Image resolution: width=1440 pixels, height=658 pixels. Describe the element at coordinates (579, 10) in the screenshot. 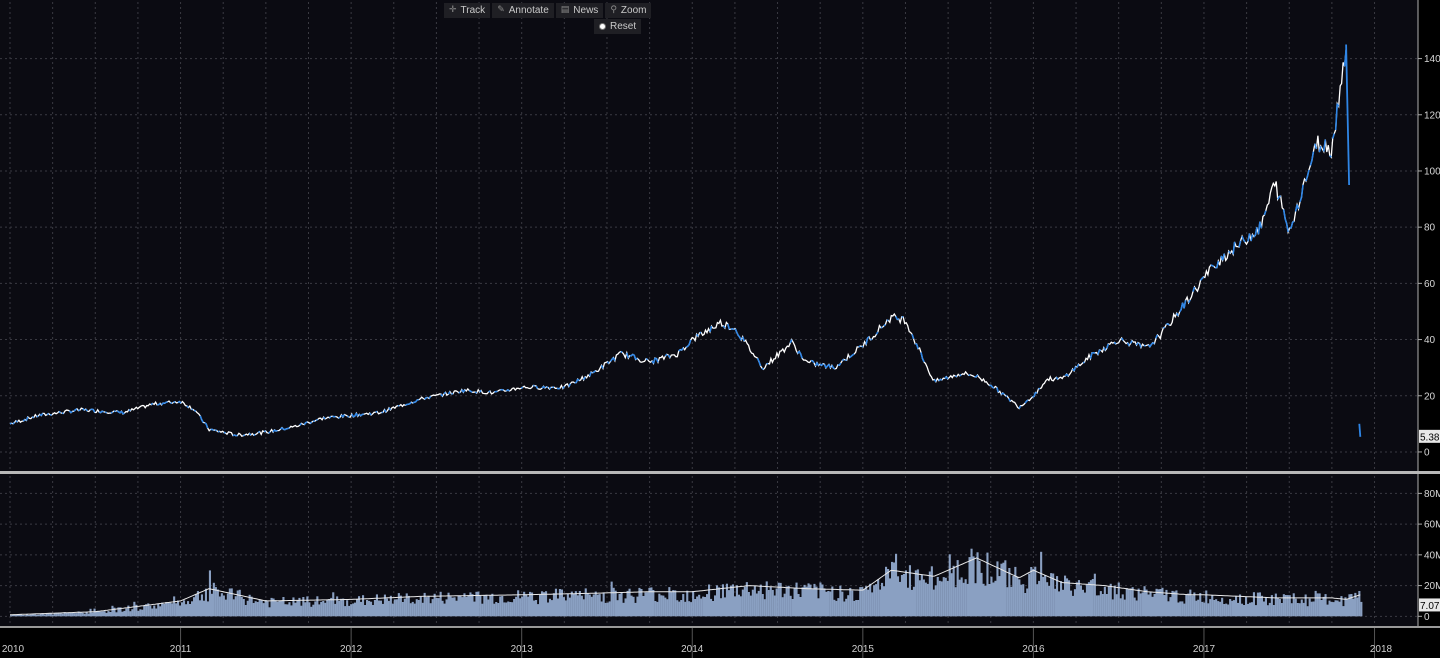

I see `news-button: ▤ News` at that location.